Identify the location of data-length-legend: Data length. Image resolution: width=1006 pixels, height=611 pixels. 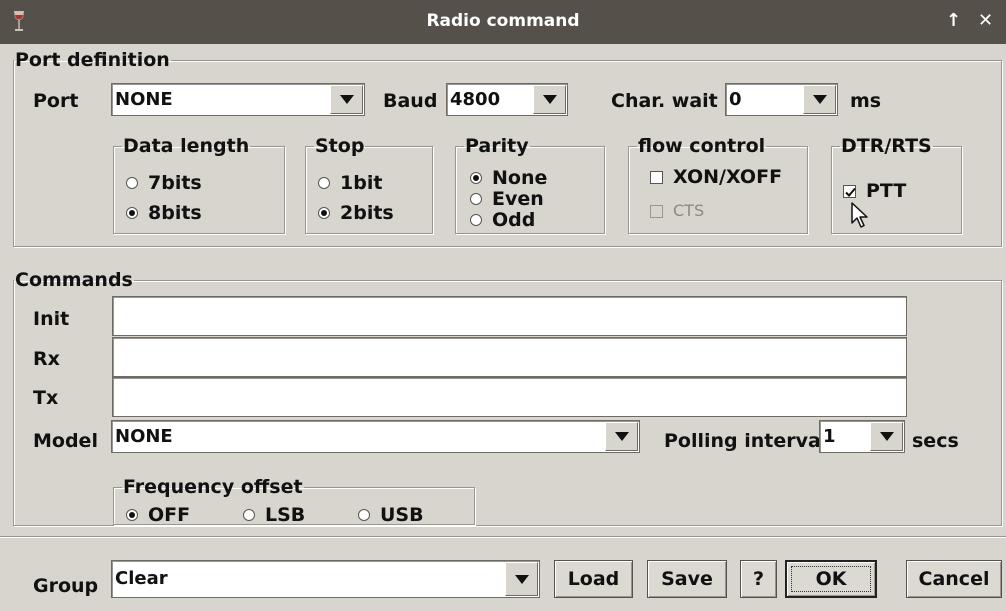
(186, 146).